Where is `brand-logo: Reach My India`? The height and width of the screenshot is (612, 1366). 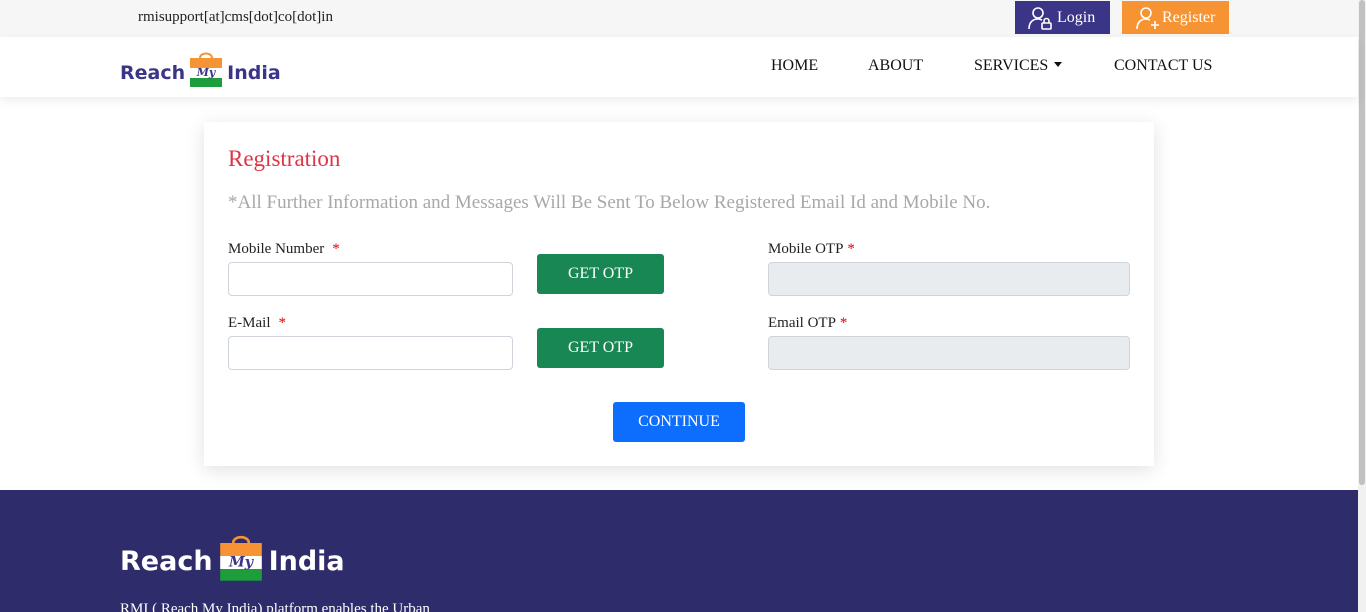 brand-logo: Reach My India is located at coordinates (200, 68).